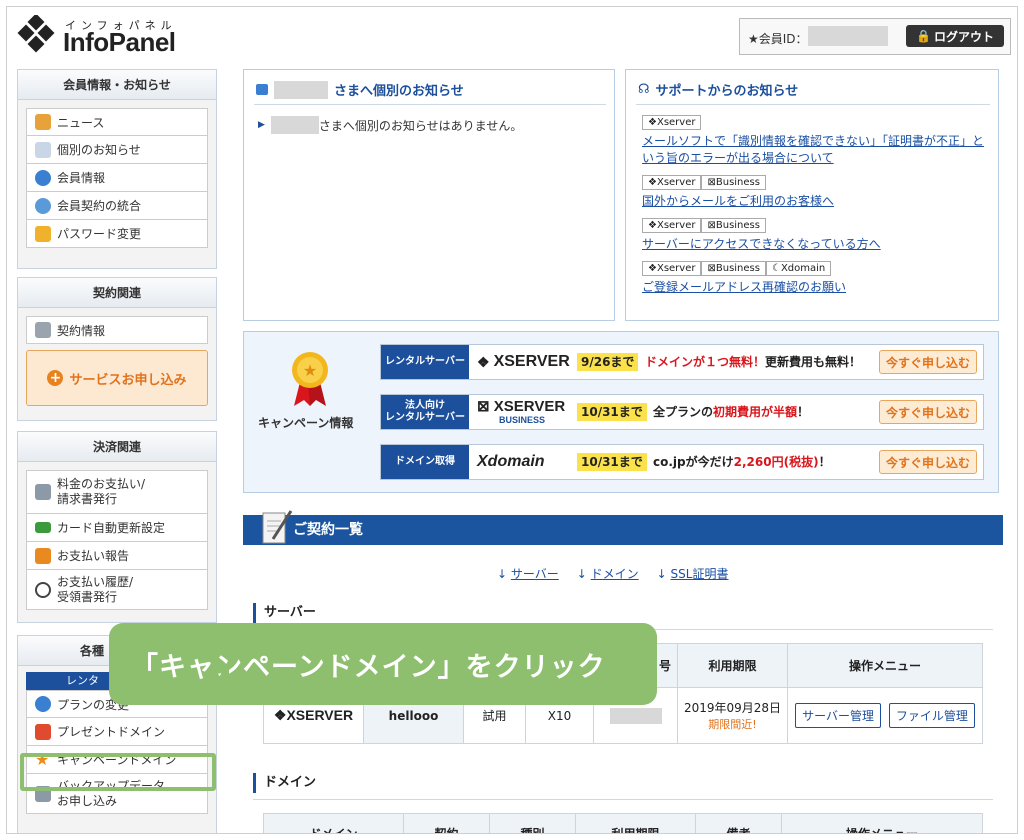 This screenshot has height=840, width=1024. I want to click on contract-list-header: ご契約一覧, so click(623, 530).